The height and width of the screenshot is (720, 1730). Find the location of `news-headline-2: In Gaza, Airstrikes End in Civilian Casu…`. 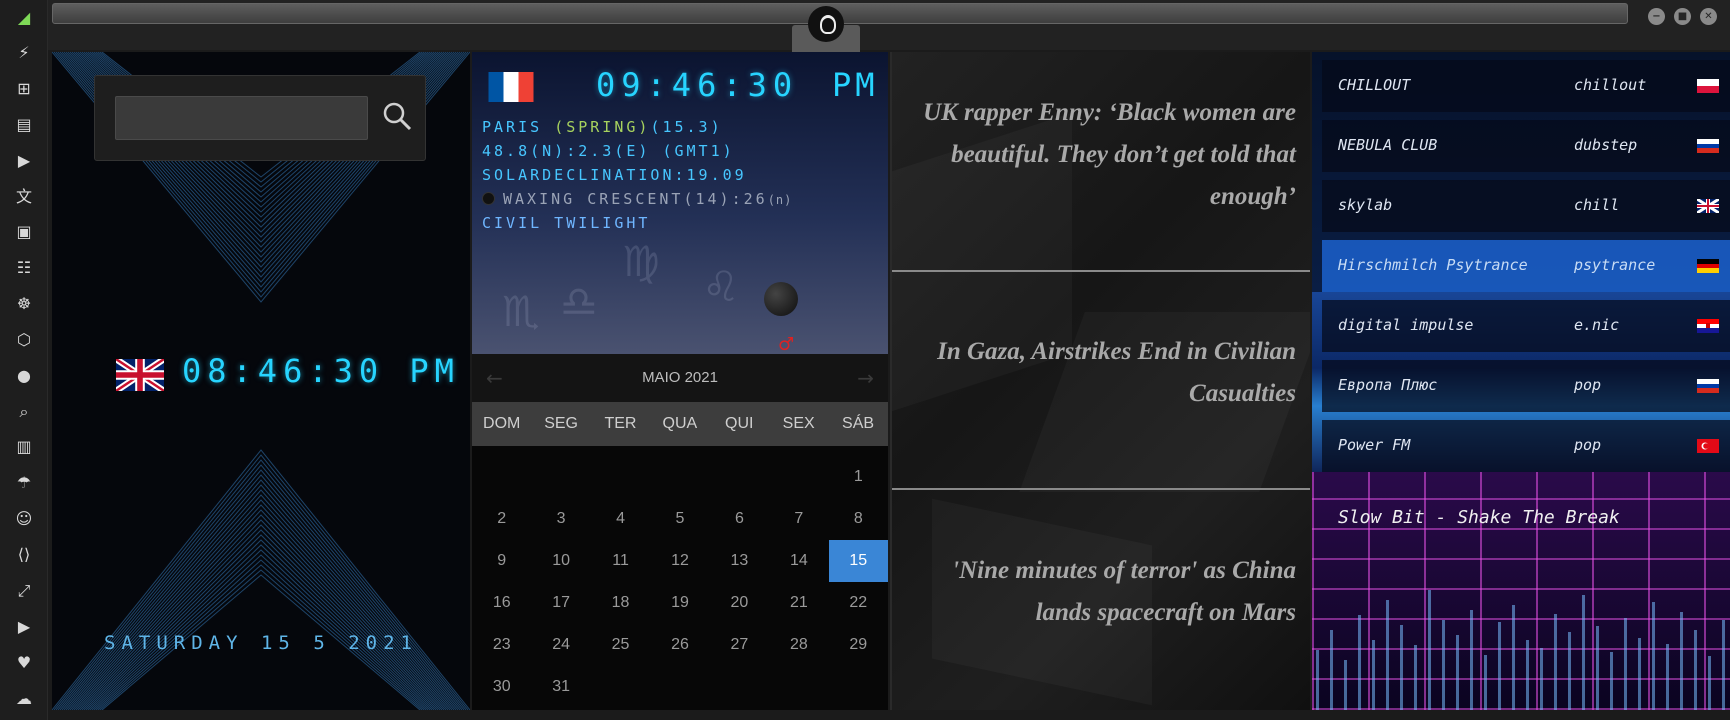

news-headline-2: In Gaza, Airstrikes End in Civilian Casu… is located at coordinates (1094, 373).